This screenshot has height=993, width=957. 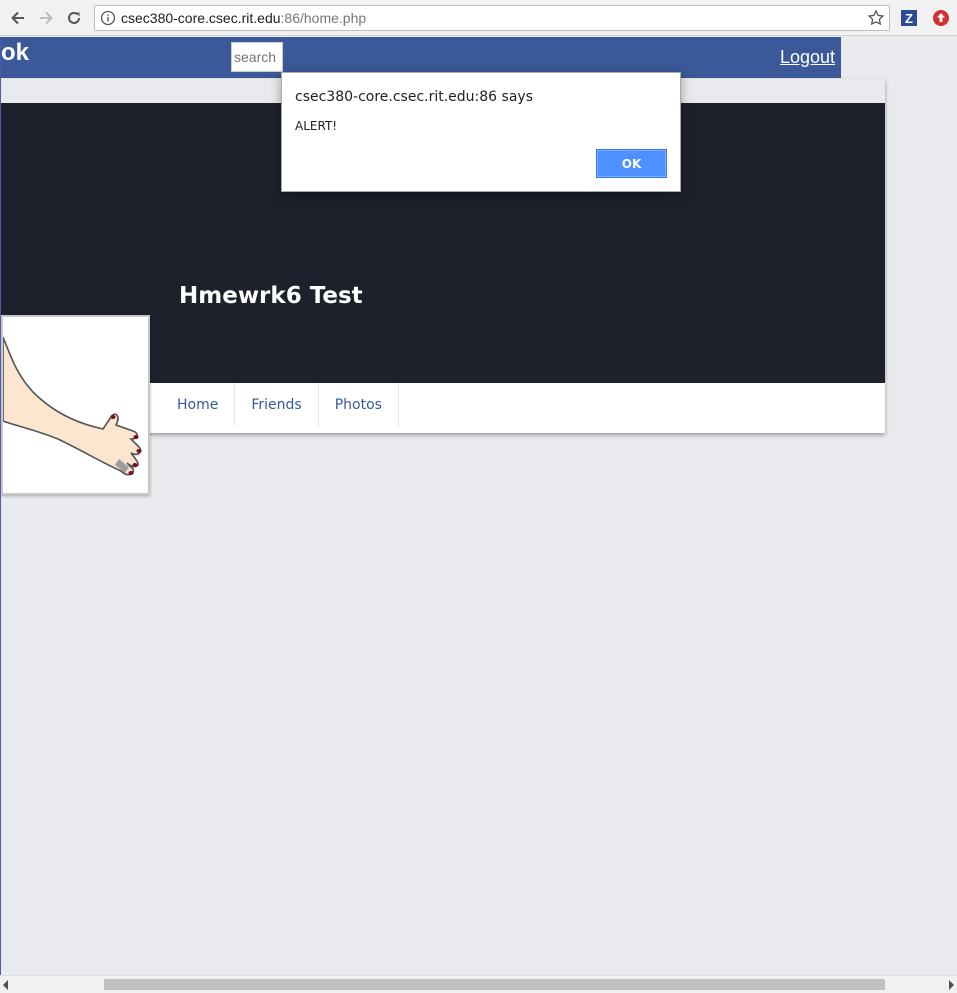 I want to click on tab-home: Home, so click(x=198, y=404).